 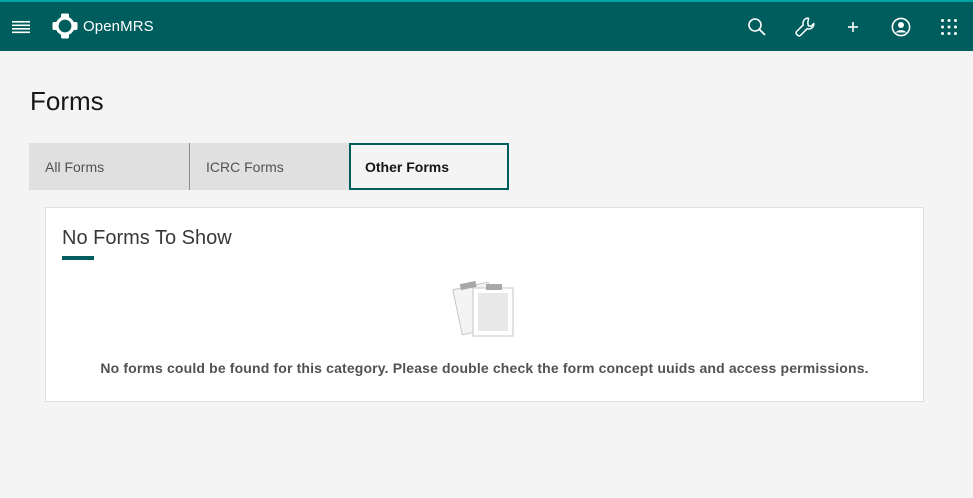 I want to click on clipboard-stack-icon, so click(x=483, y=308).